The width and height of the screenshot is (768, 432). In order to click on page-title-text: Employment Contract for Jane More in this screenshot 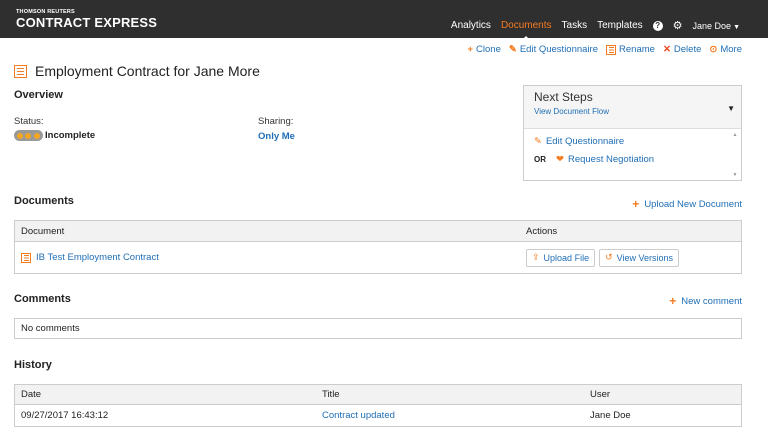, I will do `click(147, 71)`.